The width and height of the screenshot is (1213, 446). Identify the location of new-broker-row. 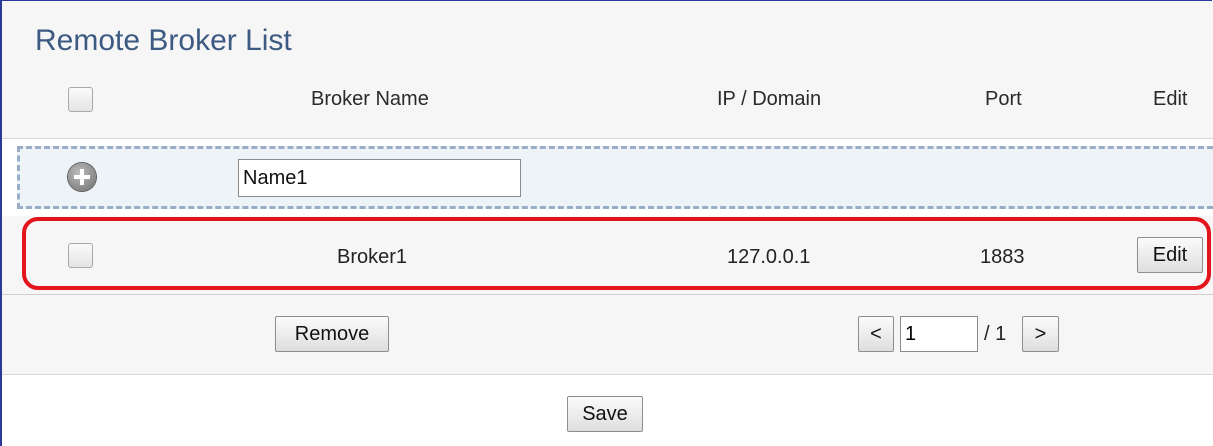
(615, 177).